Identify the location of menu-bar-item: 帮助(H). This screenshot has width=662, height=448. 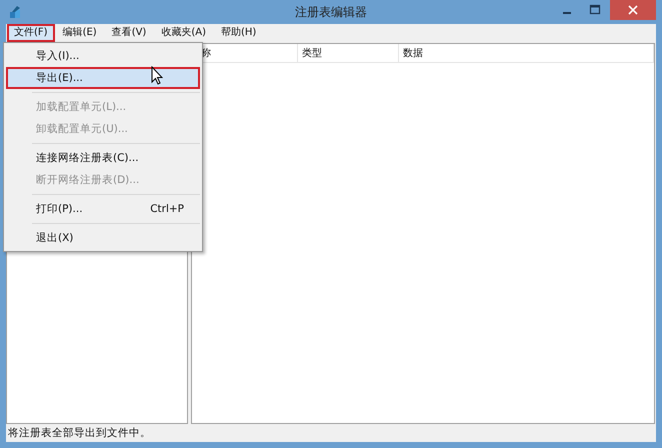
(239, 33).